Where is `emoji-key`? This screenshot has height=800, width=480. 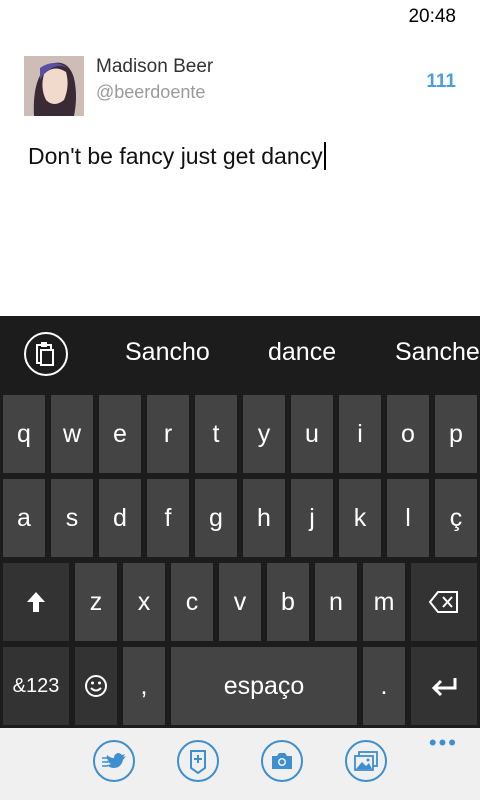 emoji-key is located at coordinates (96, 686).